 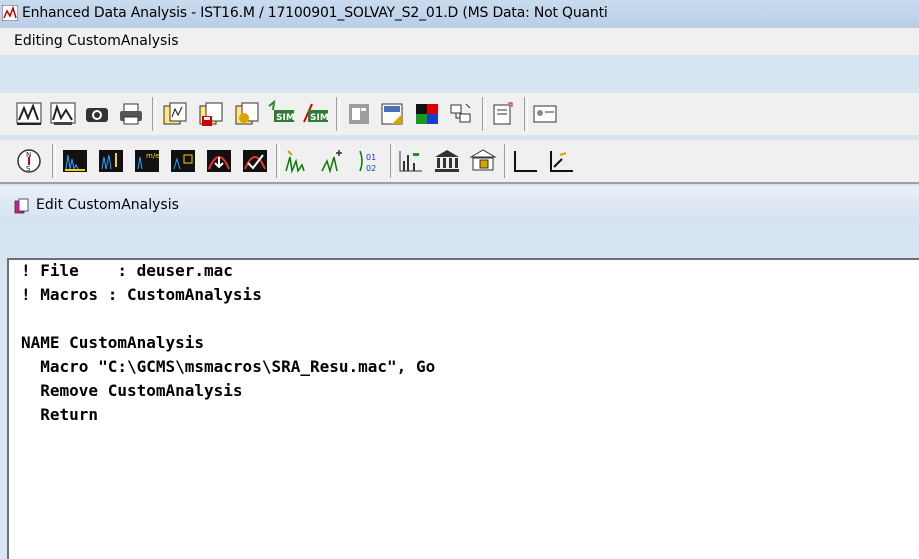 I want to click on peak-up-icon, so click(x=255, y=161).